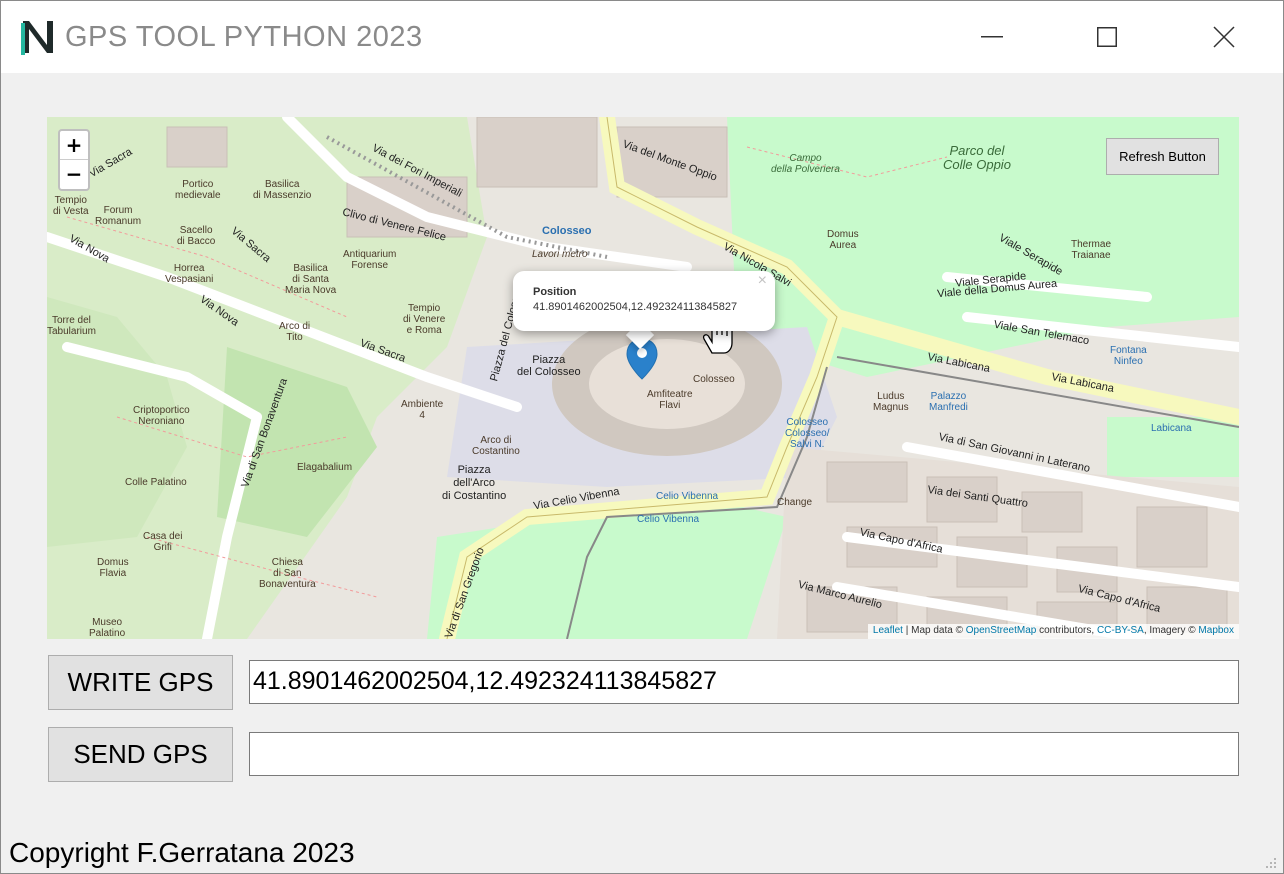 The height and width of the screenshot is (874, 1284). Describe the element at coordinates (714, 379) in the screenshot. I see `label-colosseo: Colosseo` at that location.